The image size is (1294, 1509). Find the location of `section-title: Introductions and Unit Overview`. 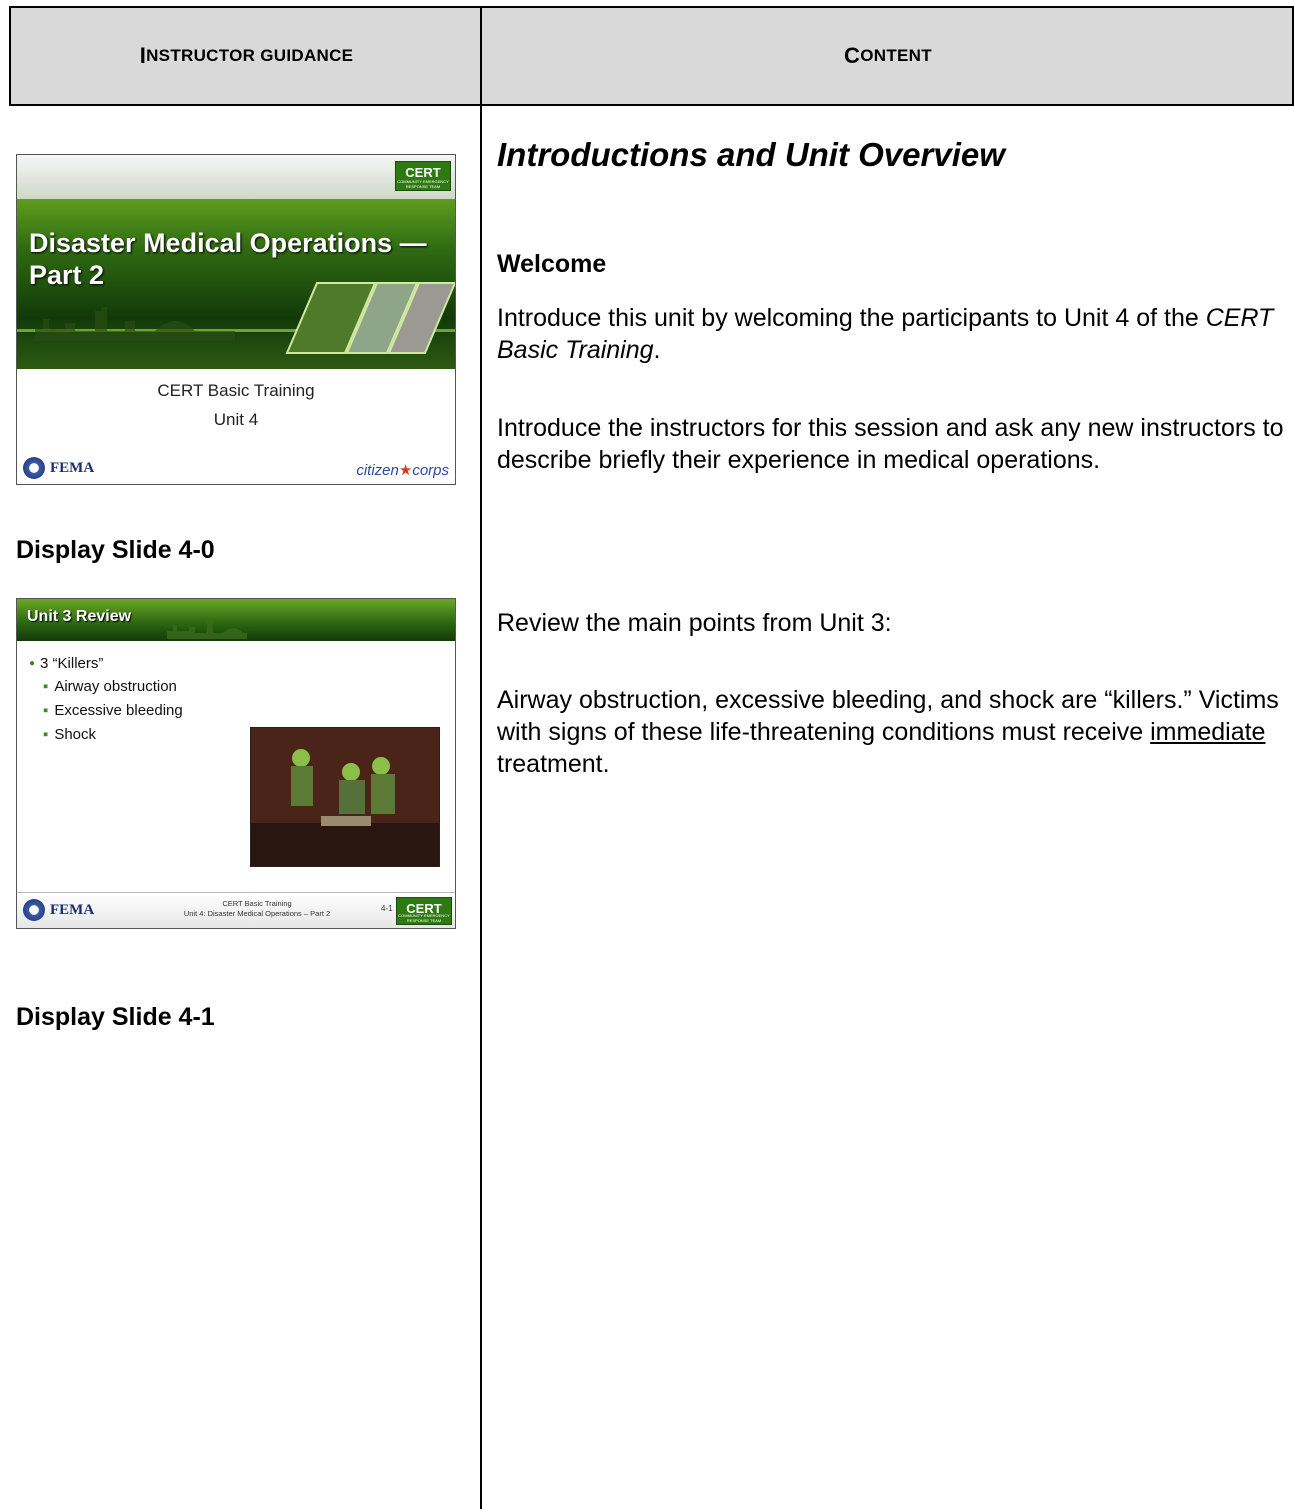

section-title: Introductions and Unit Overview is located at coordinates (751, 154).